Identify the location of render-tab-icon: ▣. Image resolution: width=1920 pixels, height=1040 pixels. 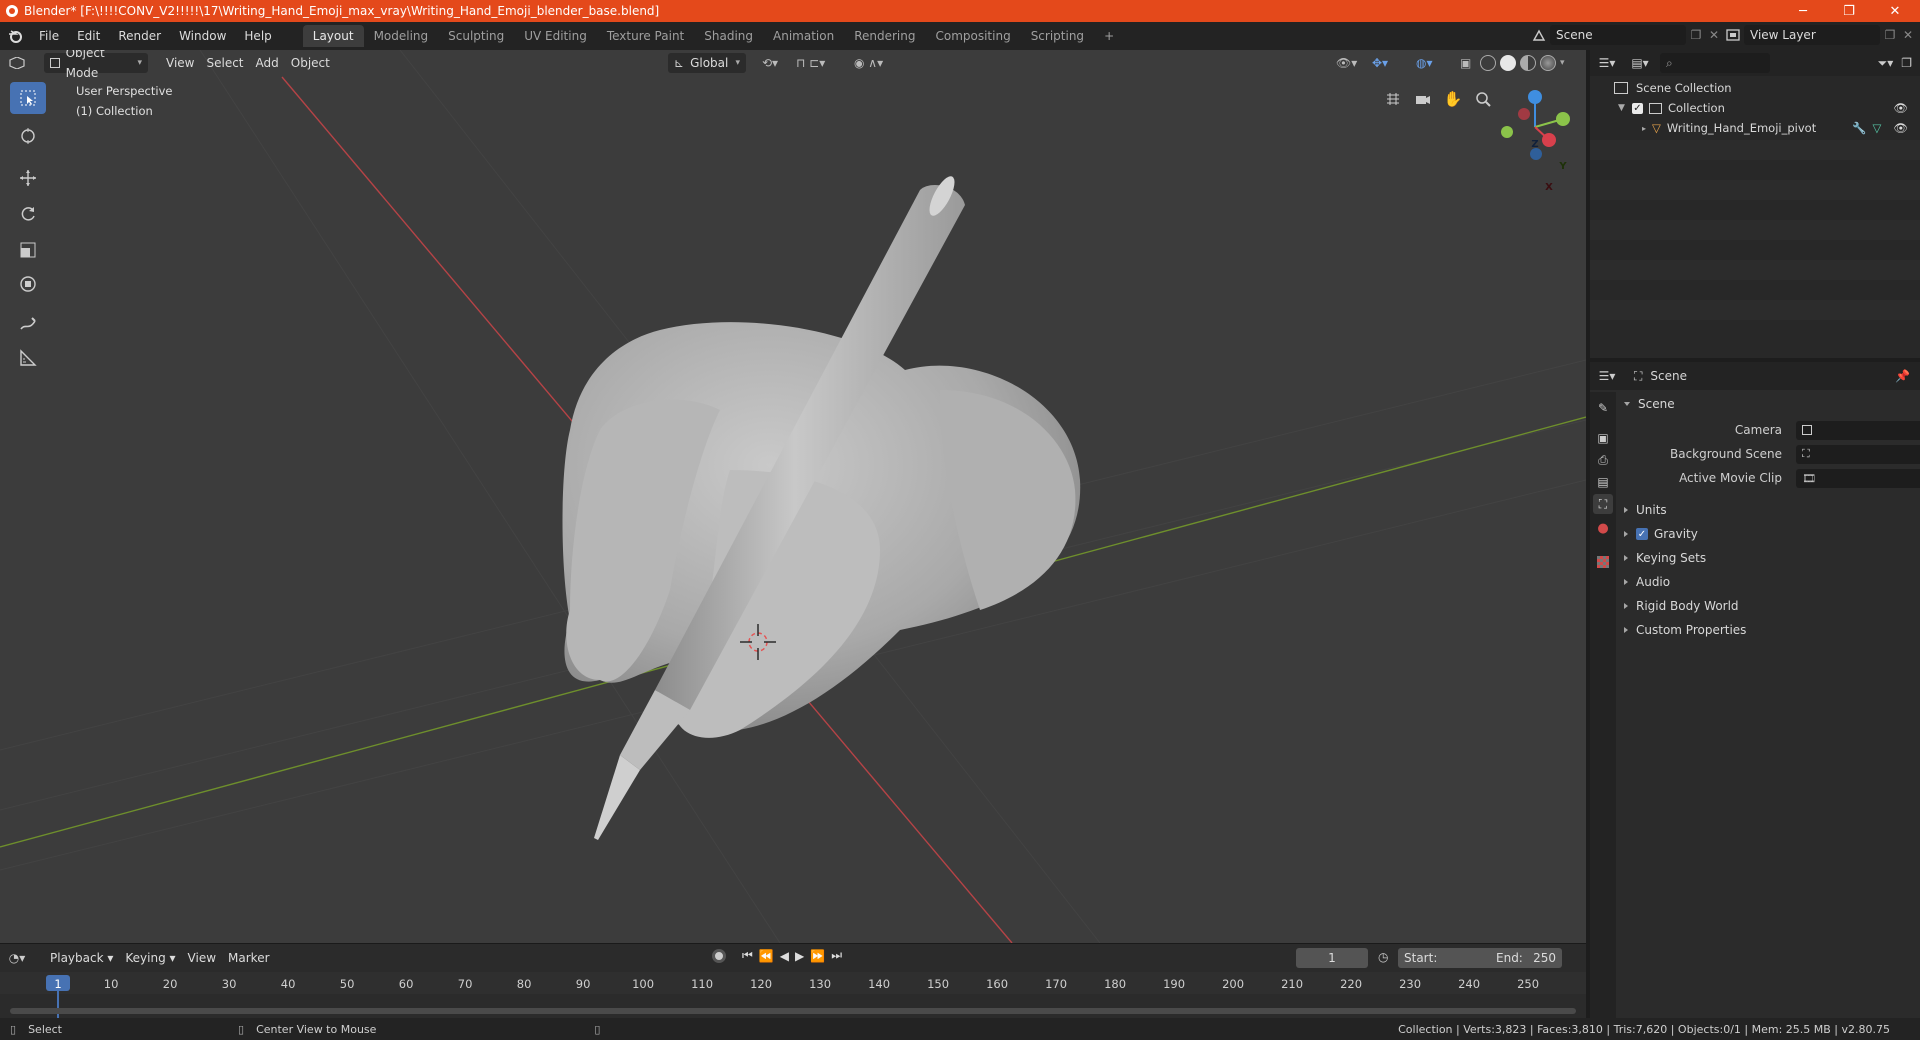
(1603, 438).